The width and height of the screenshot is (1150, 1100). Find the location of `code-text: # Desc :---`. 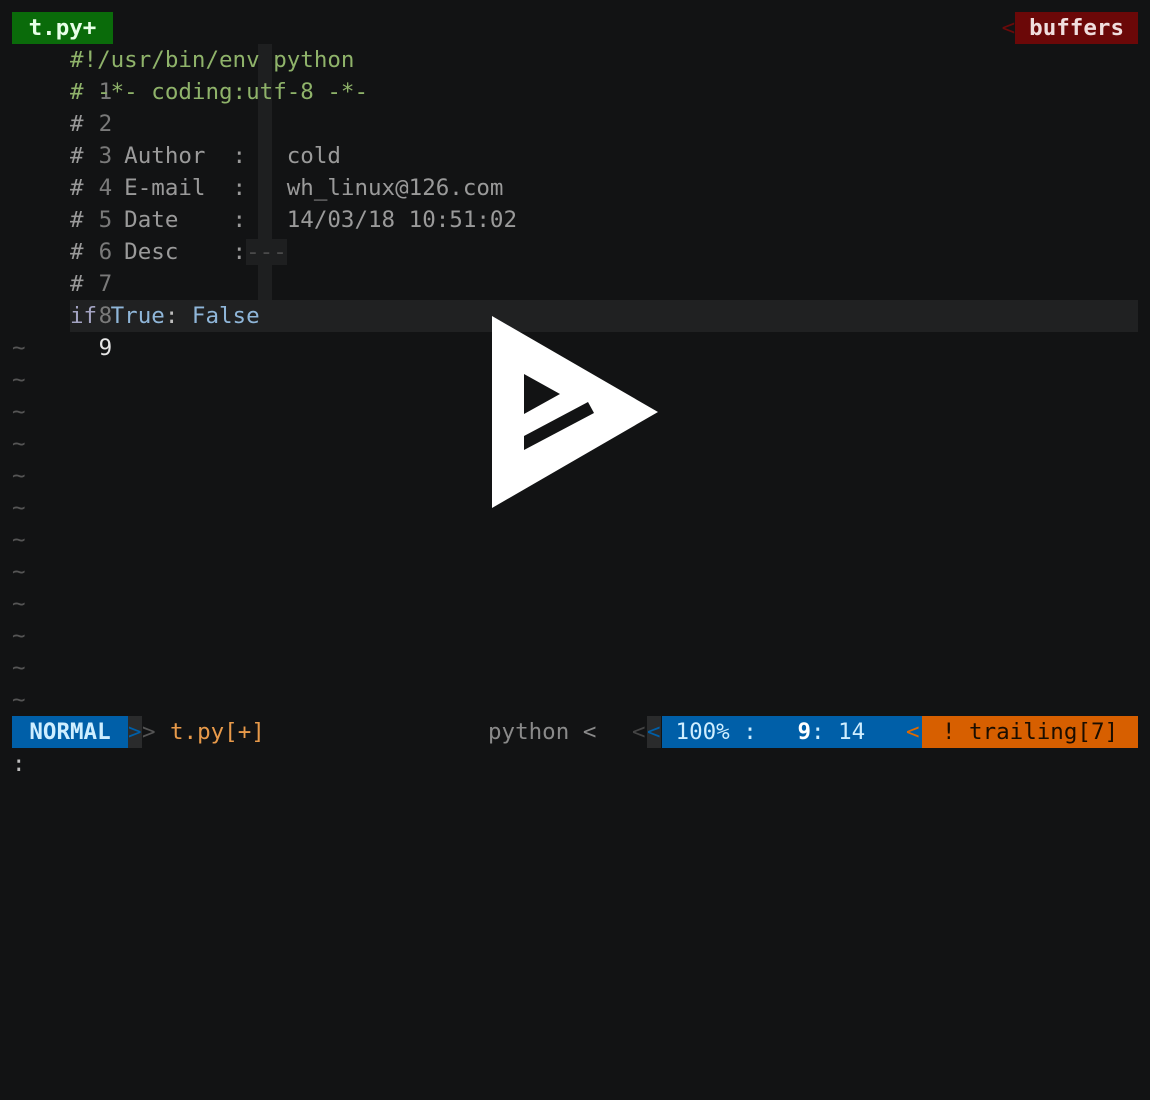

code-text: # Desc :--- is located at coordinates (178, 252).